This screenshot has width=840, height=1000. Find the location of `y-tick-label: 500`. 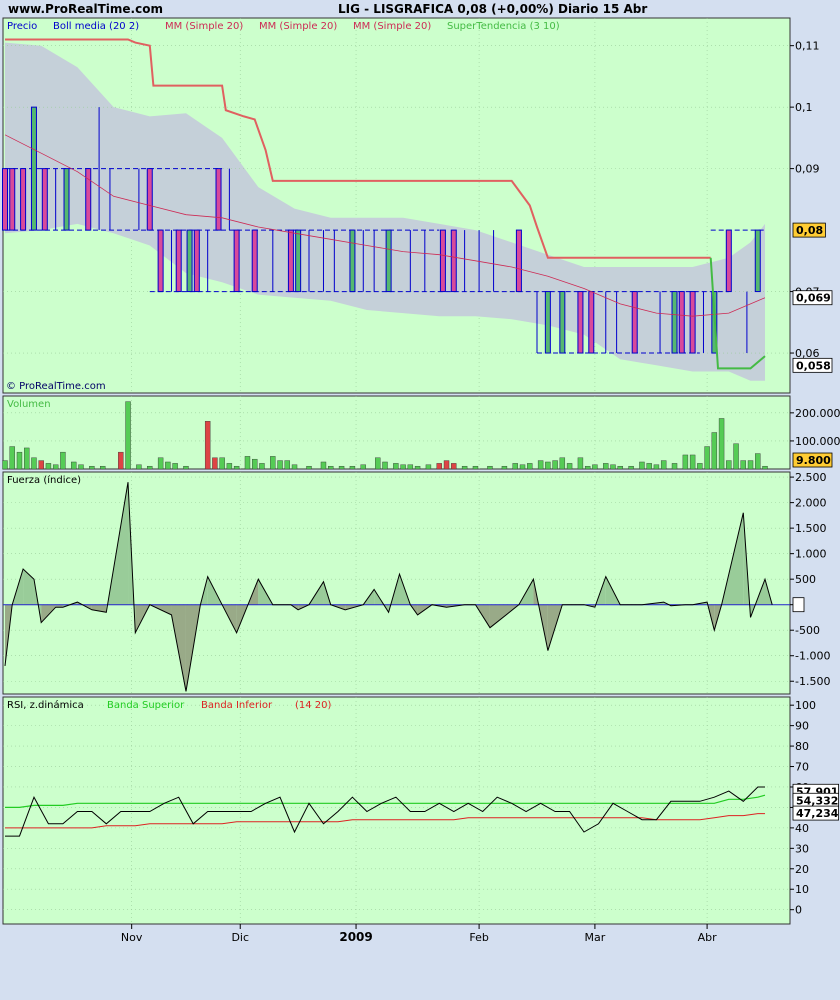

y-tick-label: 500 is located at coordinates (805, 579).